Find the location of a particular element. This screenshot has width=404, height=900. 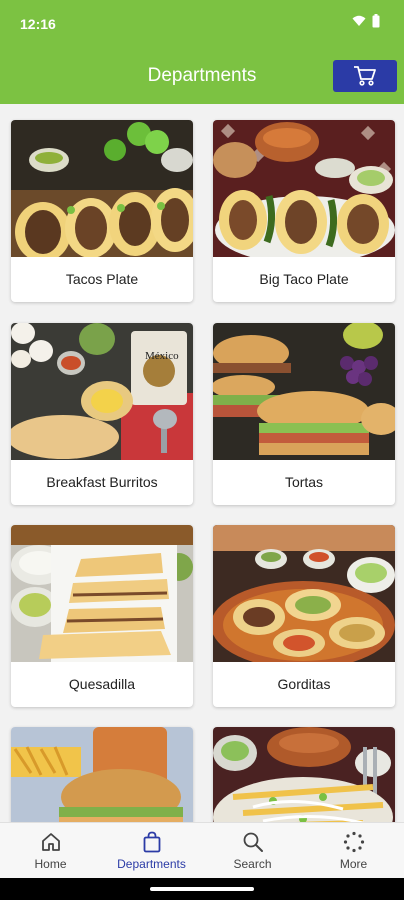

home-gesture-handle is located at coordinates (202, 889).